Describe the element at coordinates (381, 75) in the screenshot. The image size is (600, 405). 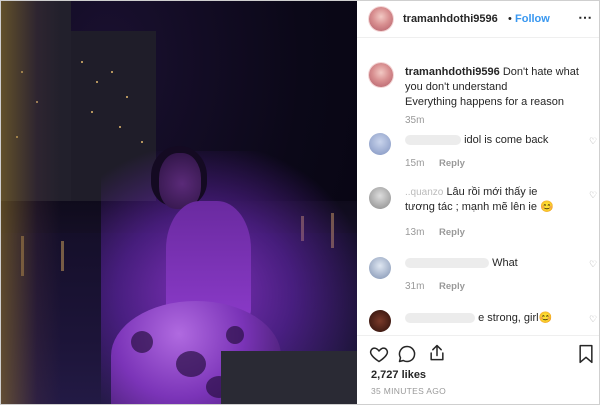
I see `caption-avatar` at that location.